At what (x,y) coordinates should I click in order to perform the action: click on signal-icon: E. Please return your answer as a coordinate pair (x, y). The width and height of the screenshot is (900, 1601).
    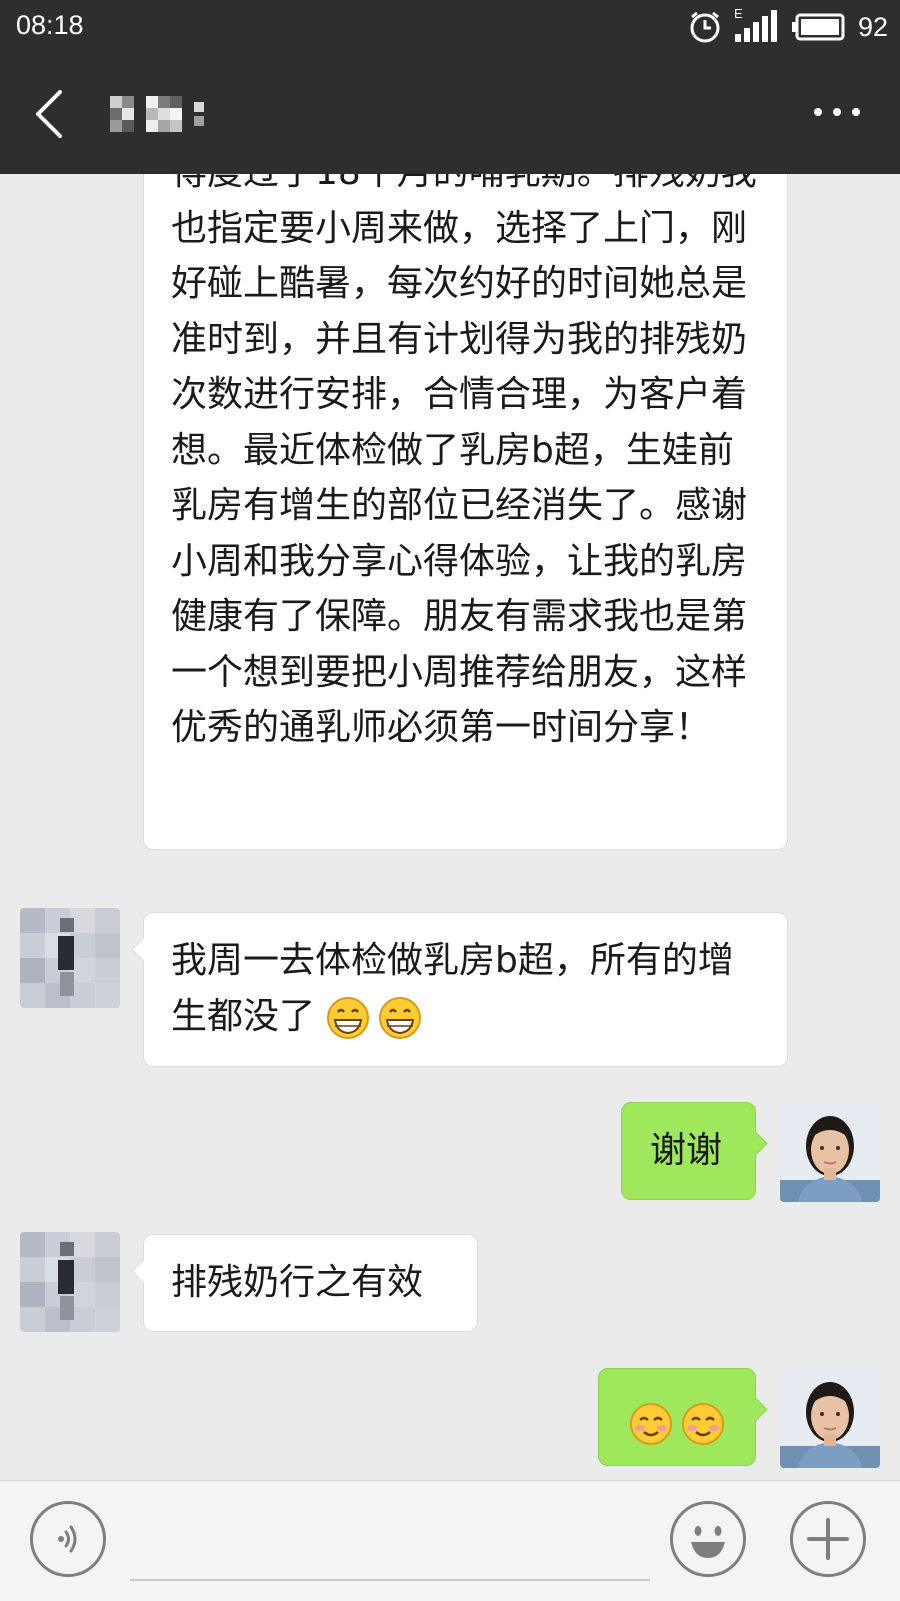
    Looking at the image, I should click on (757, 25).